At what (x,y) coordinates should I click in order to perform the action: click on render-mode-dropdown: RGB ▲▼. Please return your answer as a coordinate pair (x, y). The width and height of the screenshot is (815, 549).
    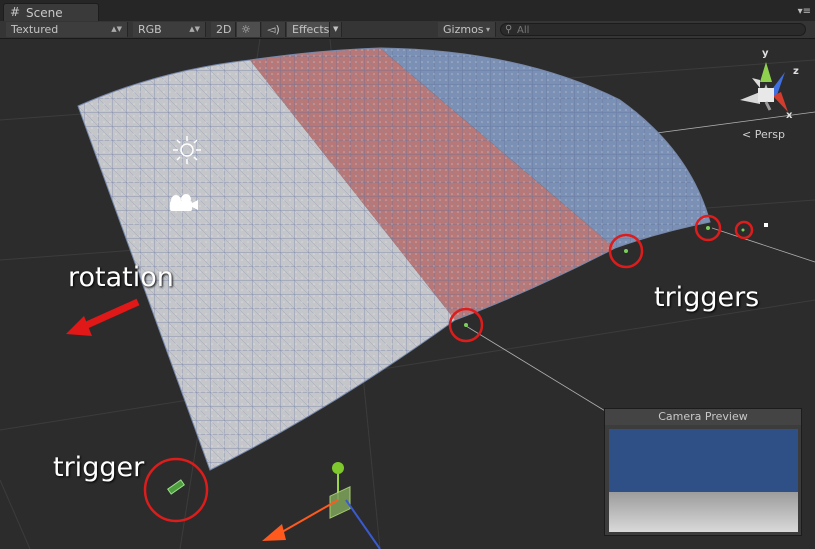
    Looking at the image, I should click on (169, 29).